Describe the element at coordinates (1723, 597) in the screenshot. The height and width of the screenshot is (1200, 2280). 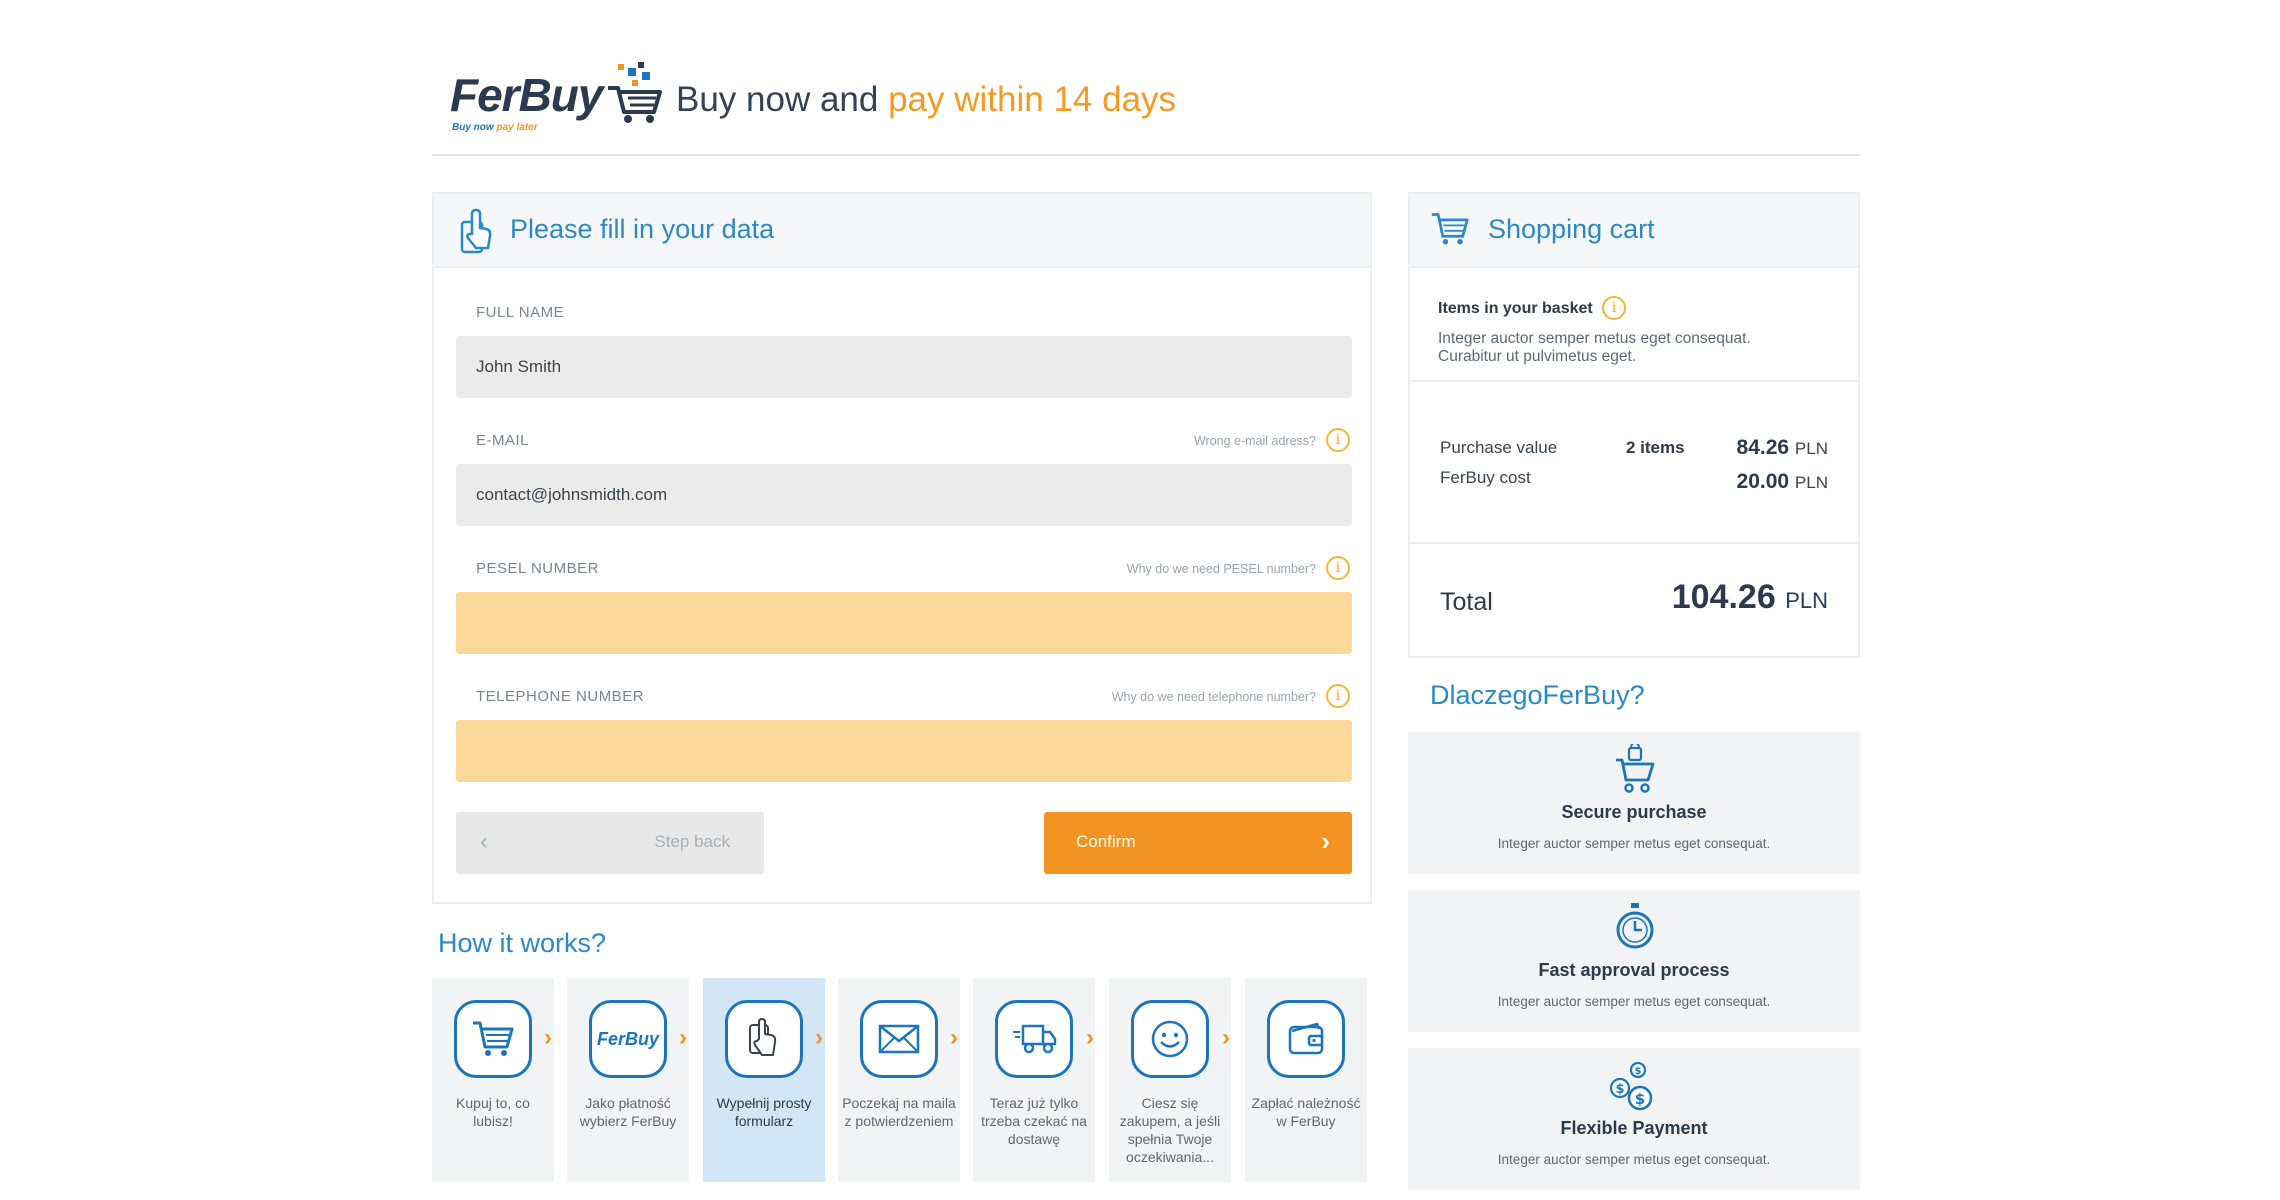
I see `total-number: 104.26` at that location.